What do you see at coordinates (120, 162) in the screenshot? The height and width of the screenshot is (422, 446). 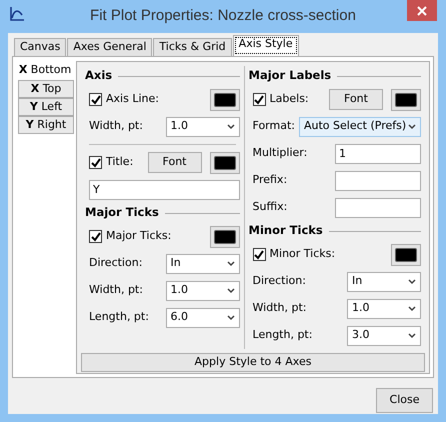 I see `checkbox-label: Title:` at bounding box center [120, 162].